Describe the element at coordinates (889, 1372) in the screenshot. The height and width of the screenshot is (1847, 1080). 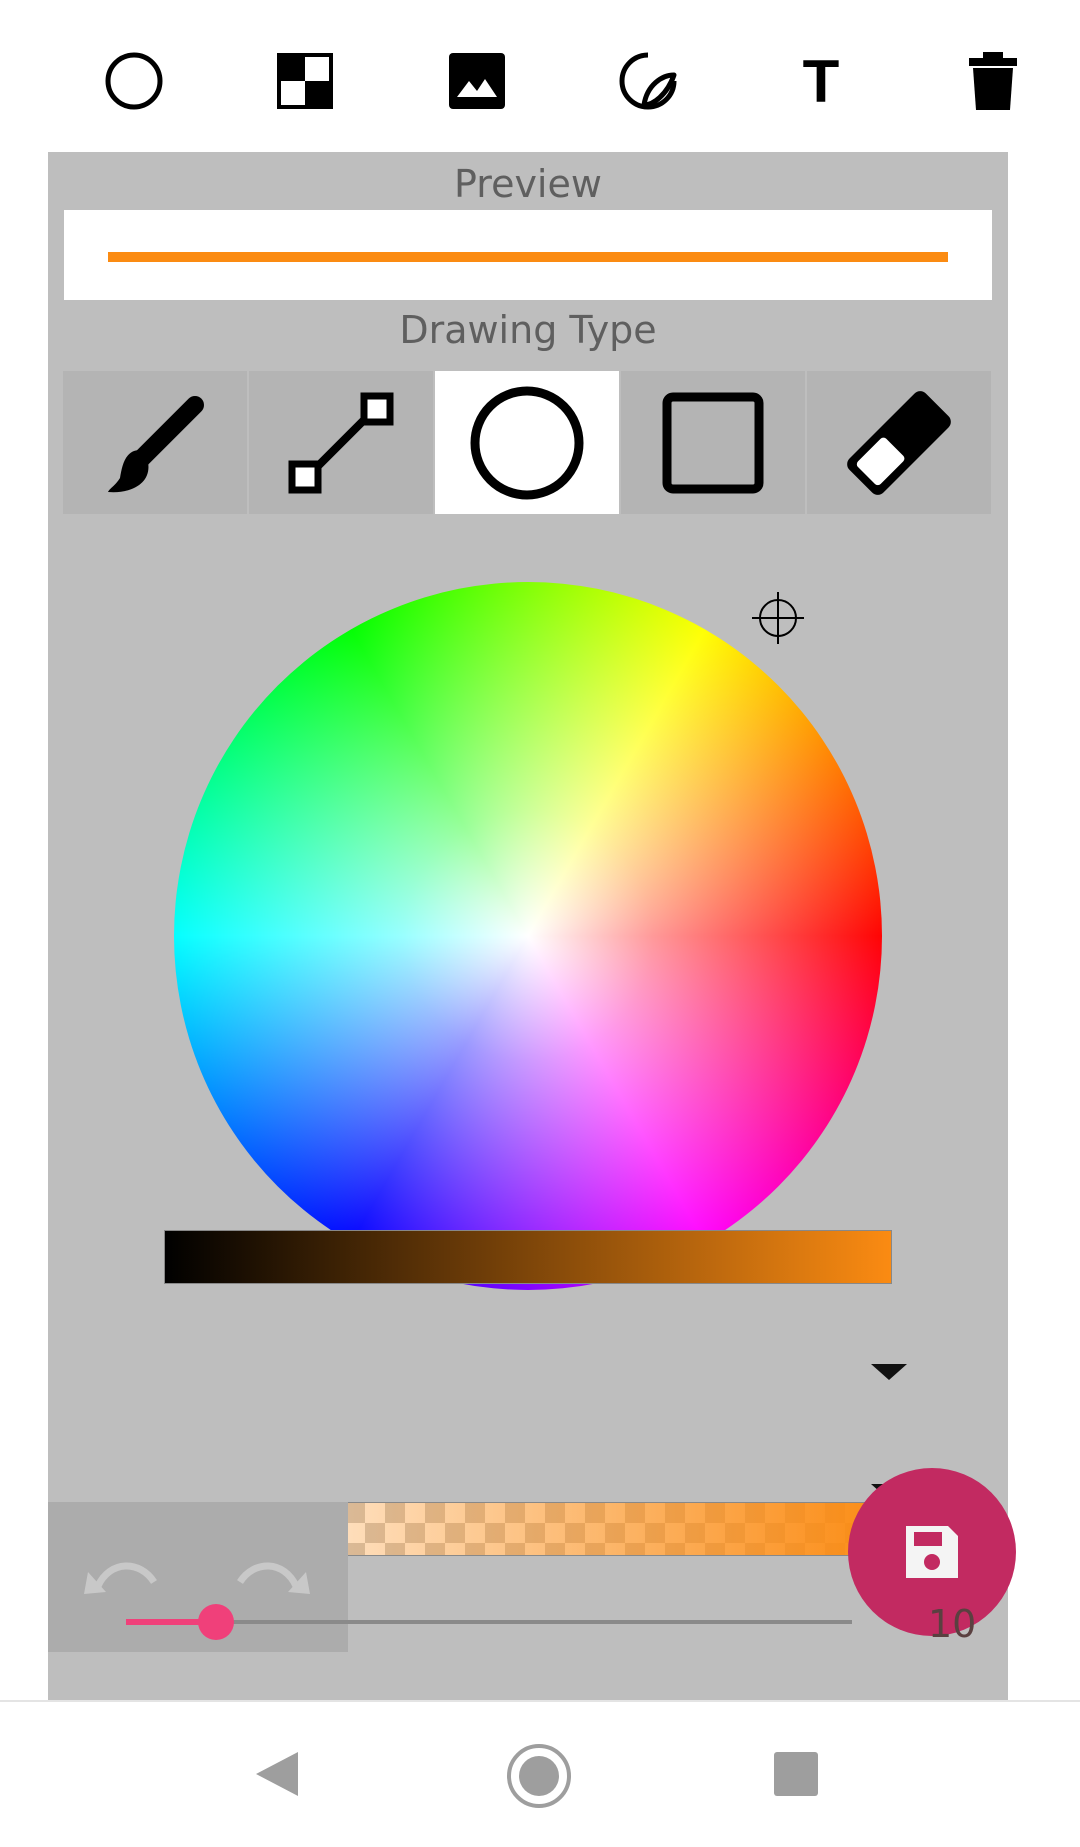
I see `brightness-marker-icon` at that location.